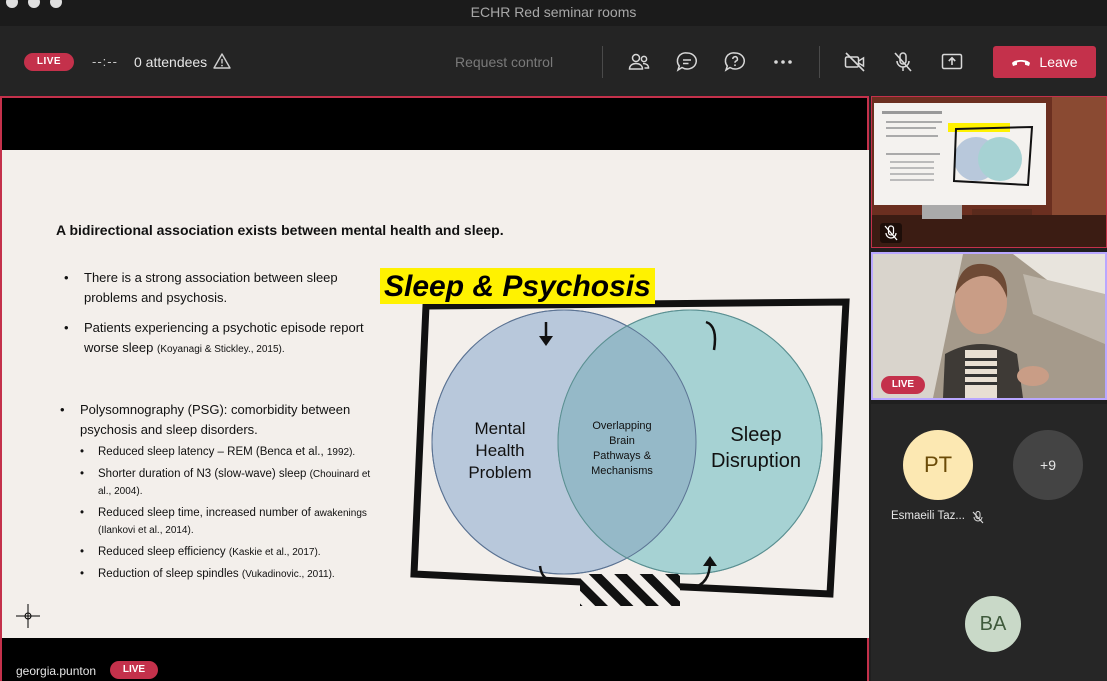 This screenshot has width=1107, height=681. What do you see at coordinates (222, 61) in the screenshot?
I see `warning-icon` at bounding box center [222, 61].